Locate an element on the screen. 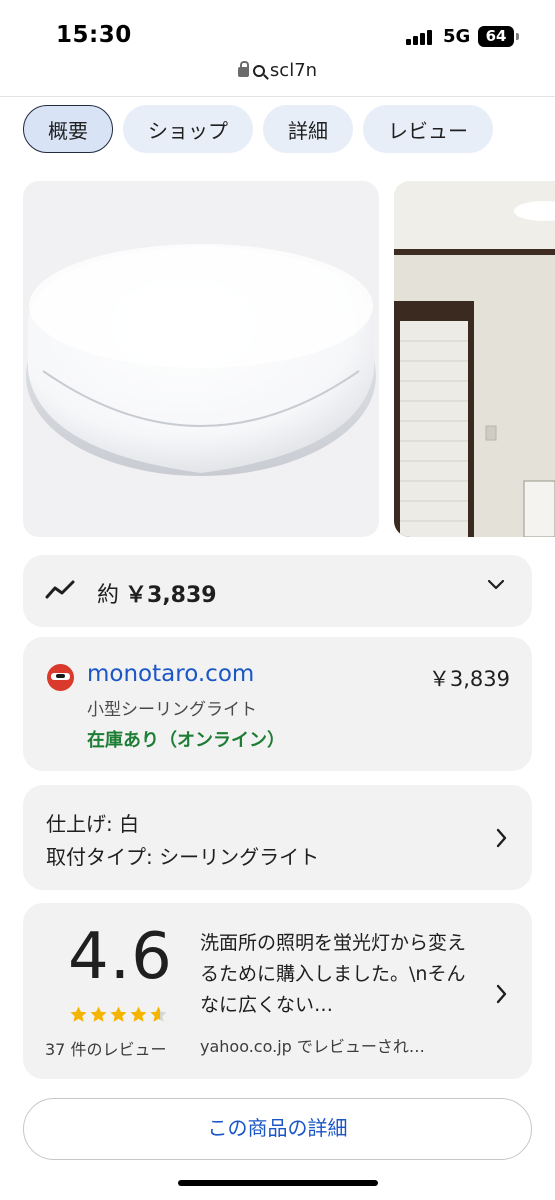 This screenshot has width=555, height=1200. ceiling-light-image is located at coordinates (201, 360).